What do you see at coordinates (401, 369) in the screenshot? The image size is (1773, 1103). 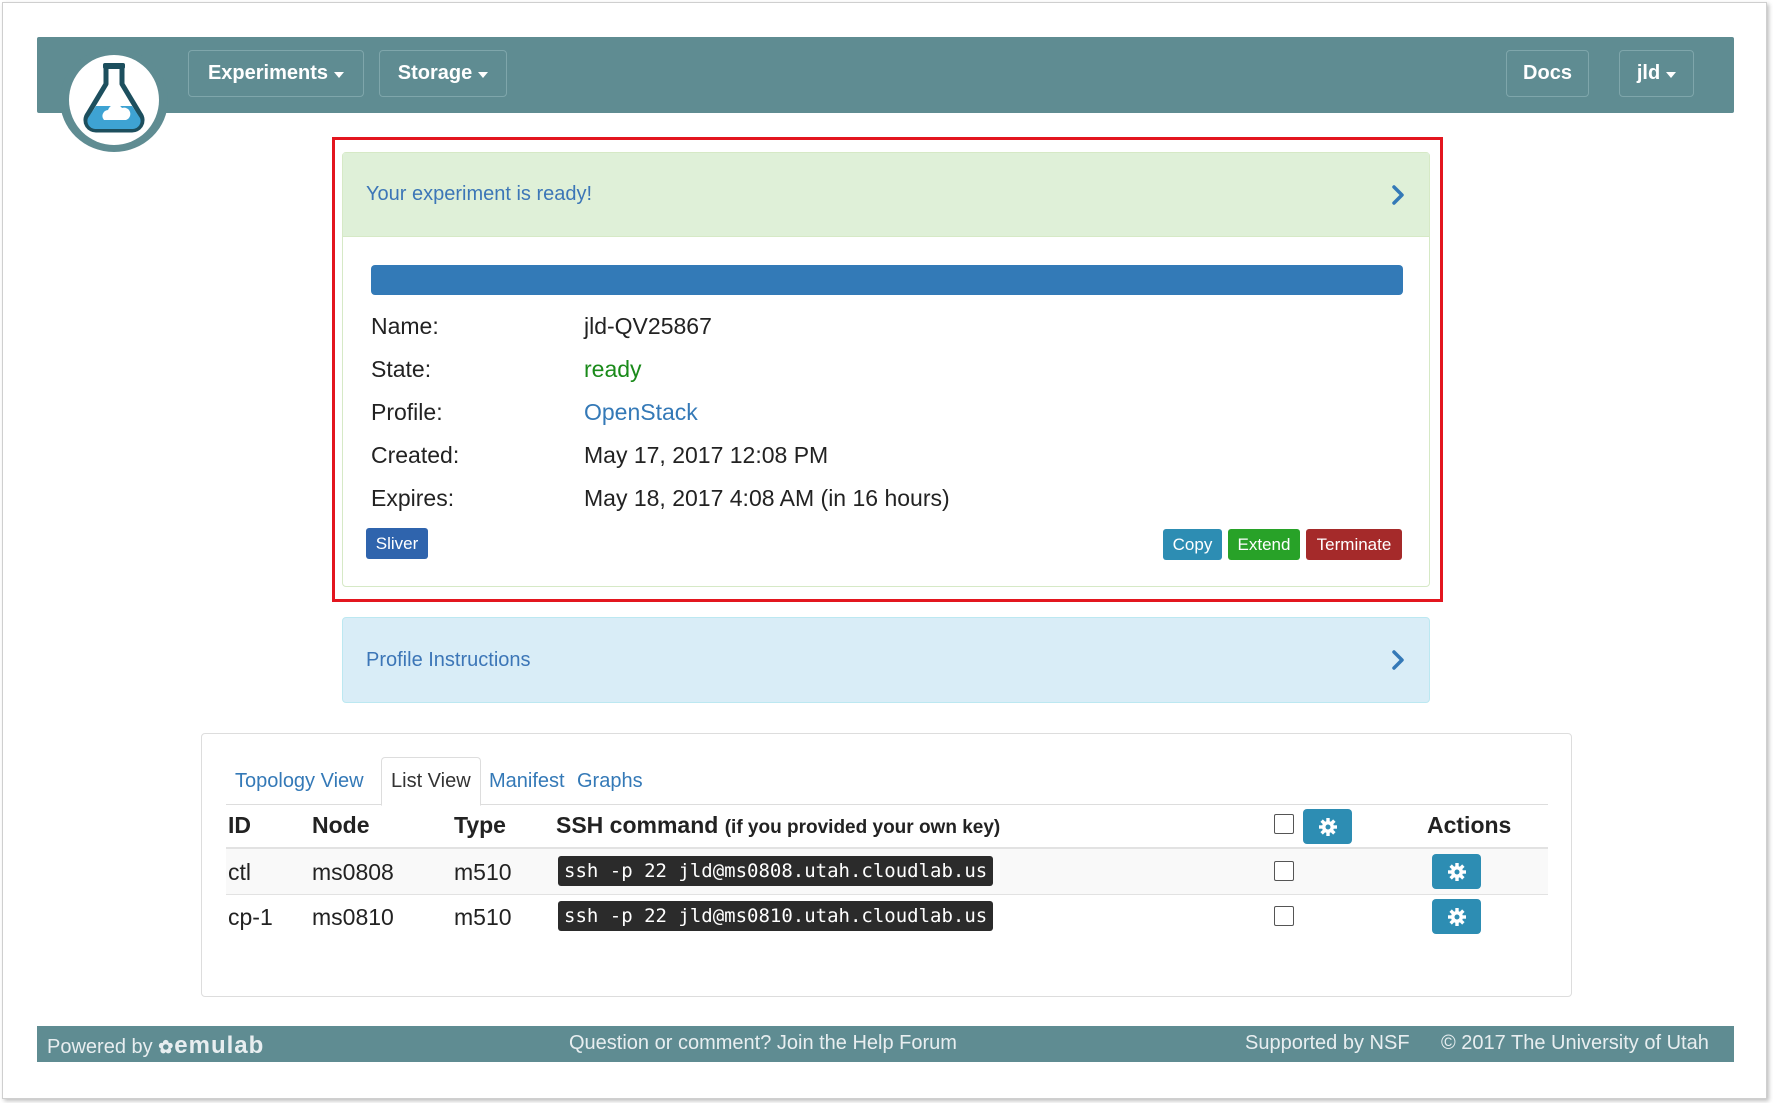 I see `state-label: State:` at bounding box center [401, 369].